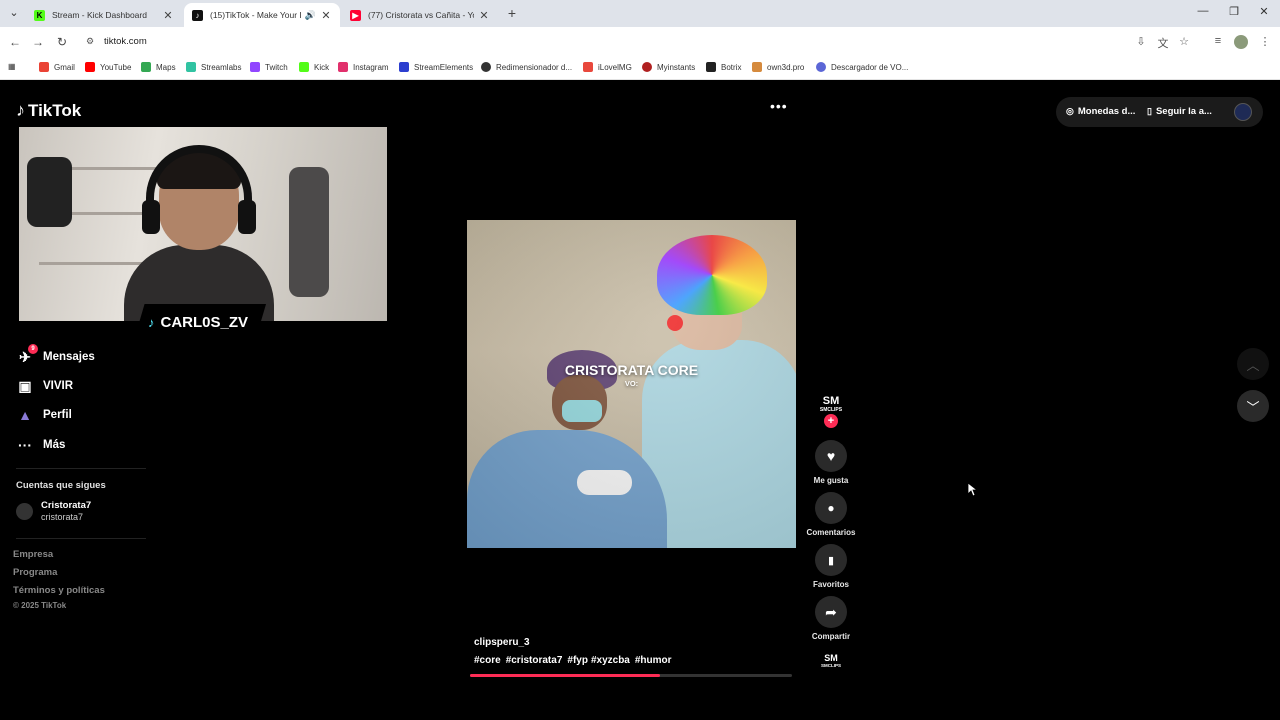 This screenshot has height=720, width=1280. I want to click on descargador-icon, so click(821, 67).